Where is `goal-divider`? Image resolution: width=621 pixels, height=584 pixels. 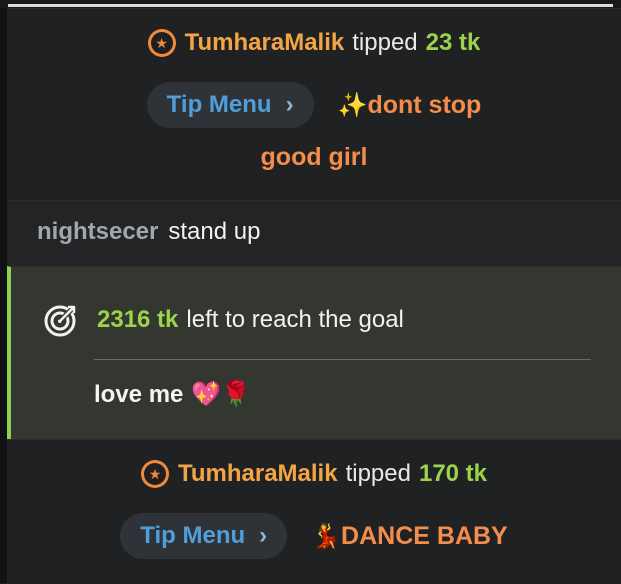 goal-divider is located at coordinates (342, 359).